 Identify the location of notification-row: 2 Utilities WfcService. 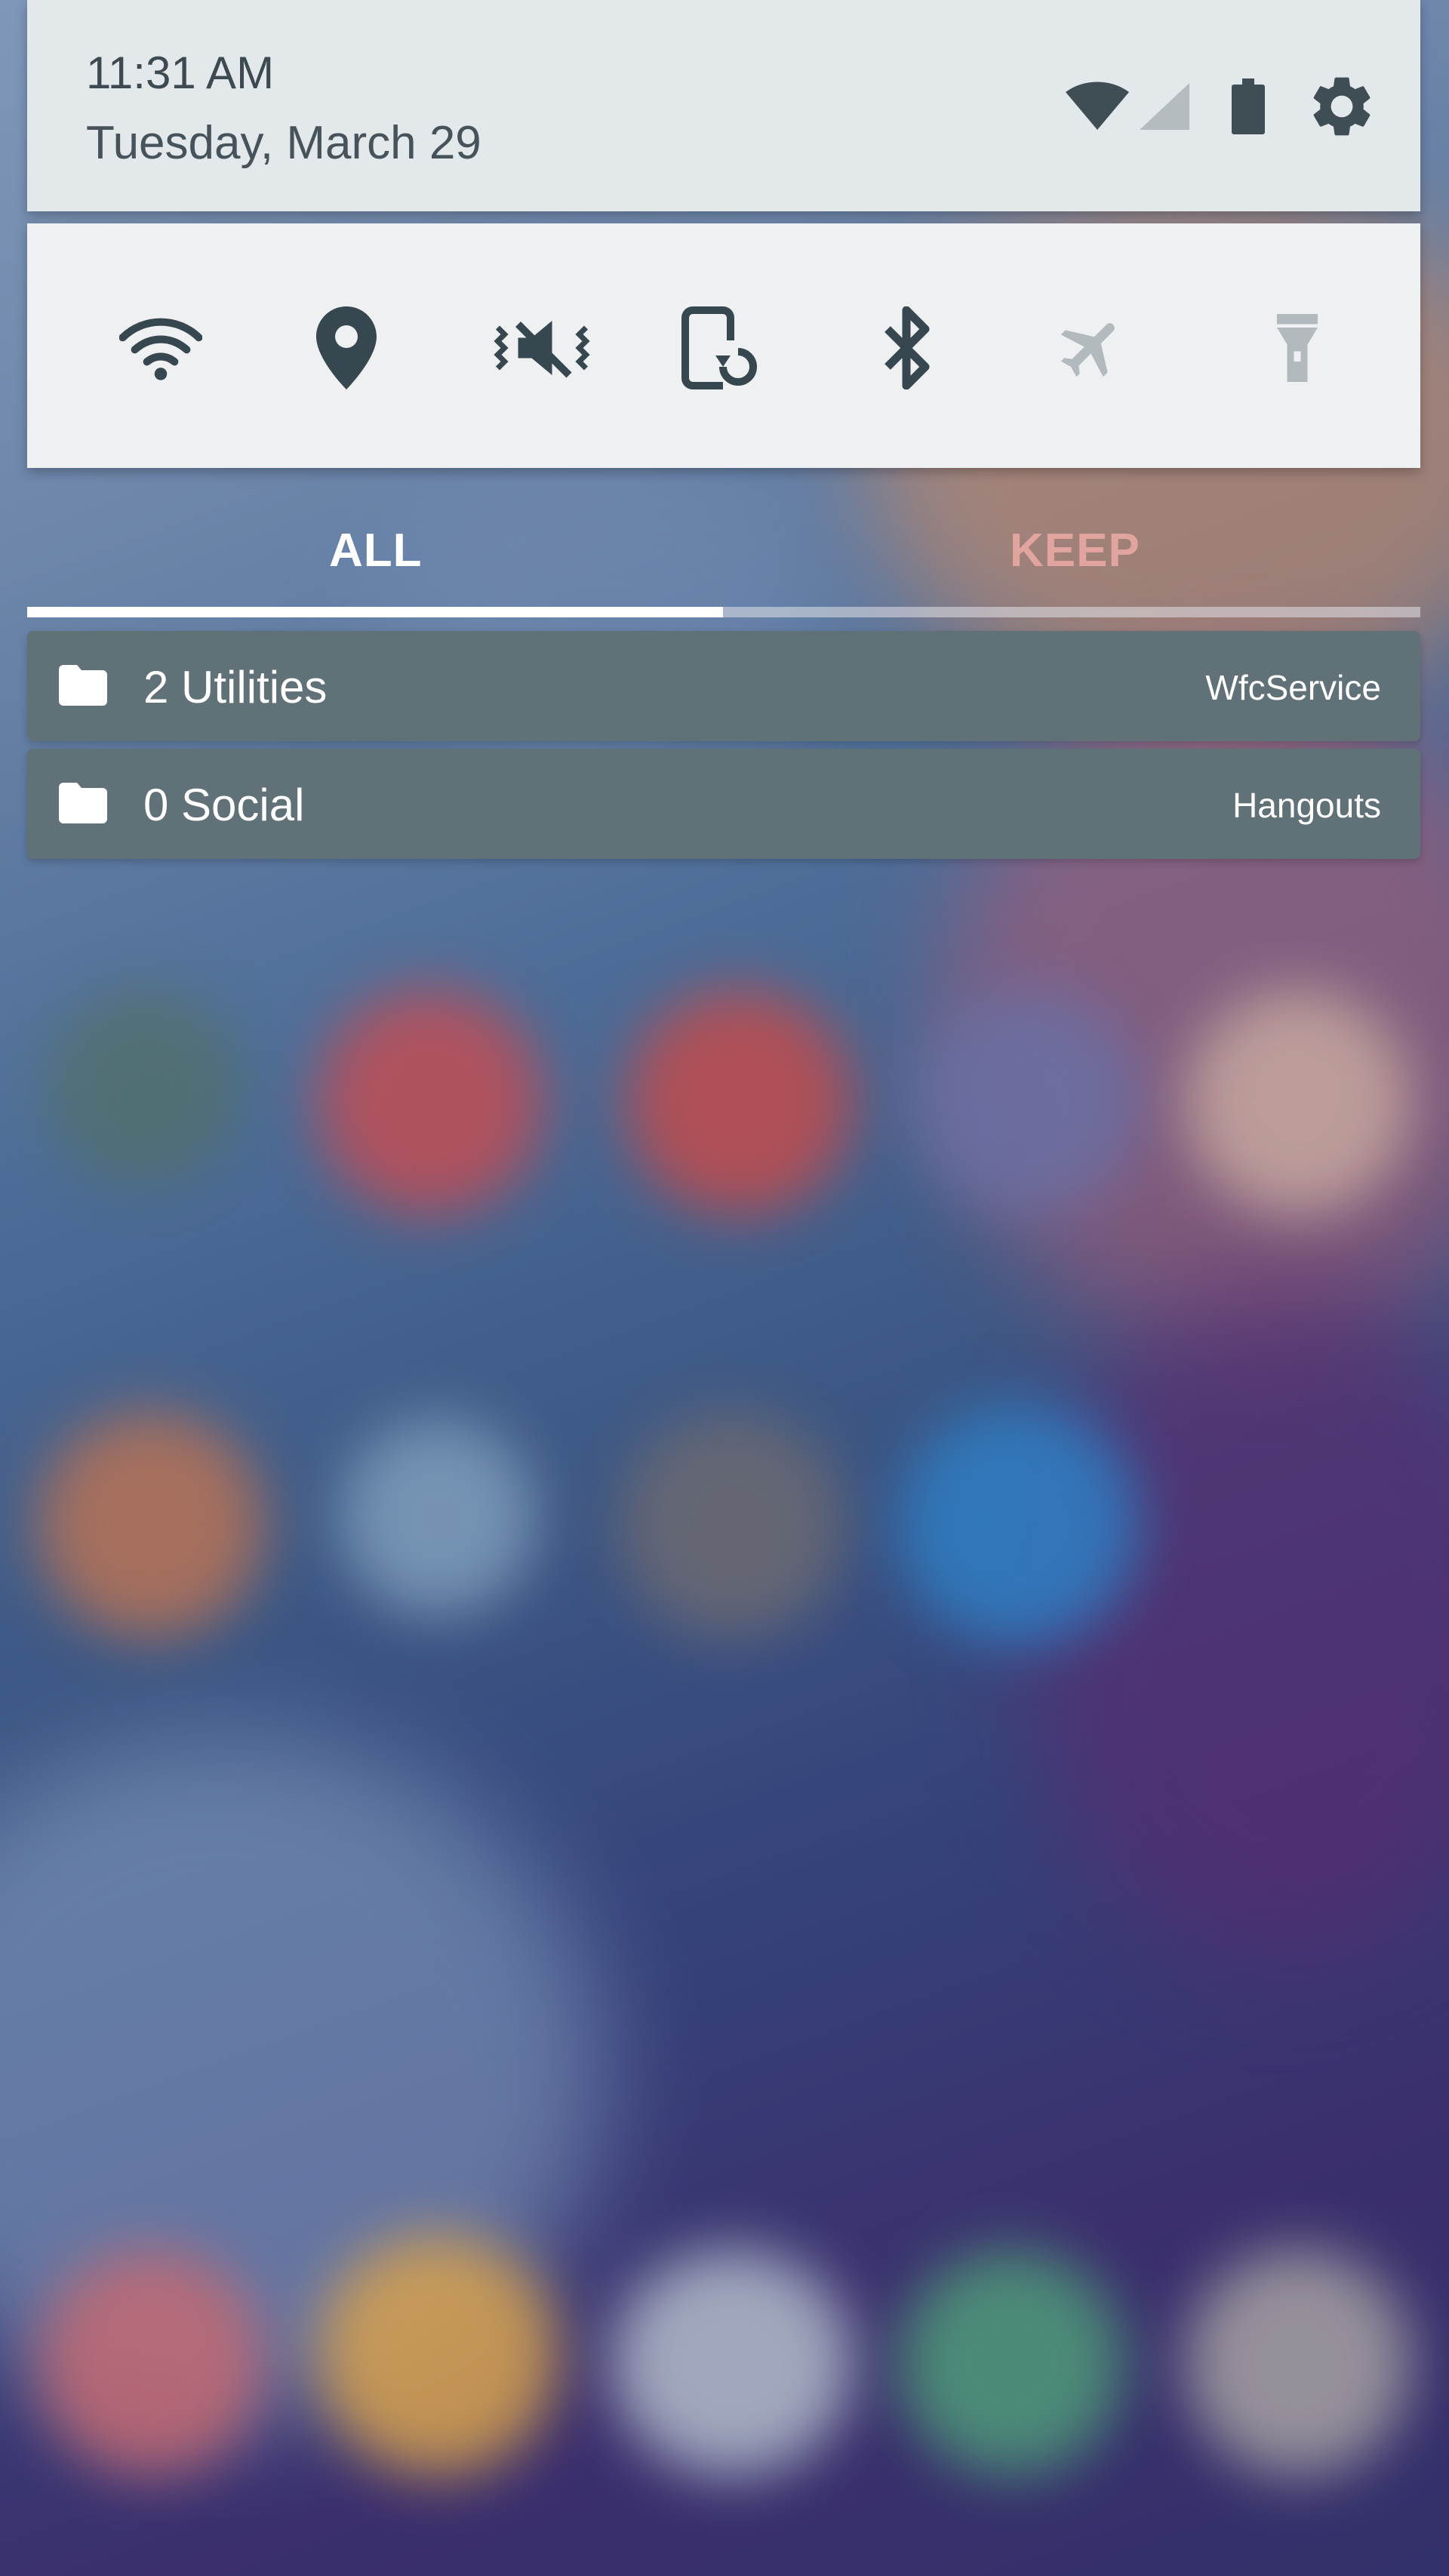
(723, 686).